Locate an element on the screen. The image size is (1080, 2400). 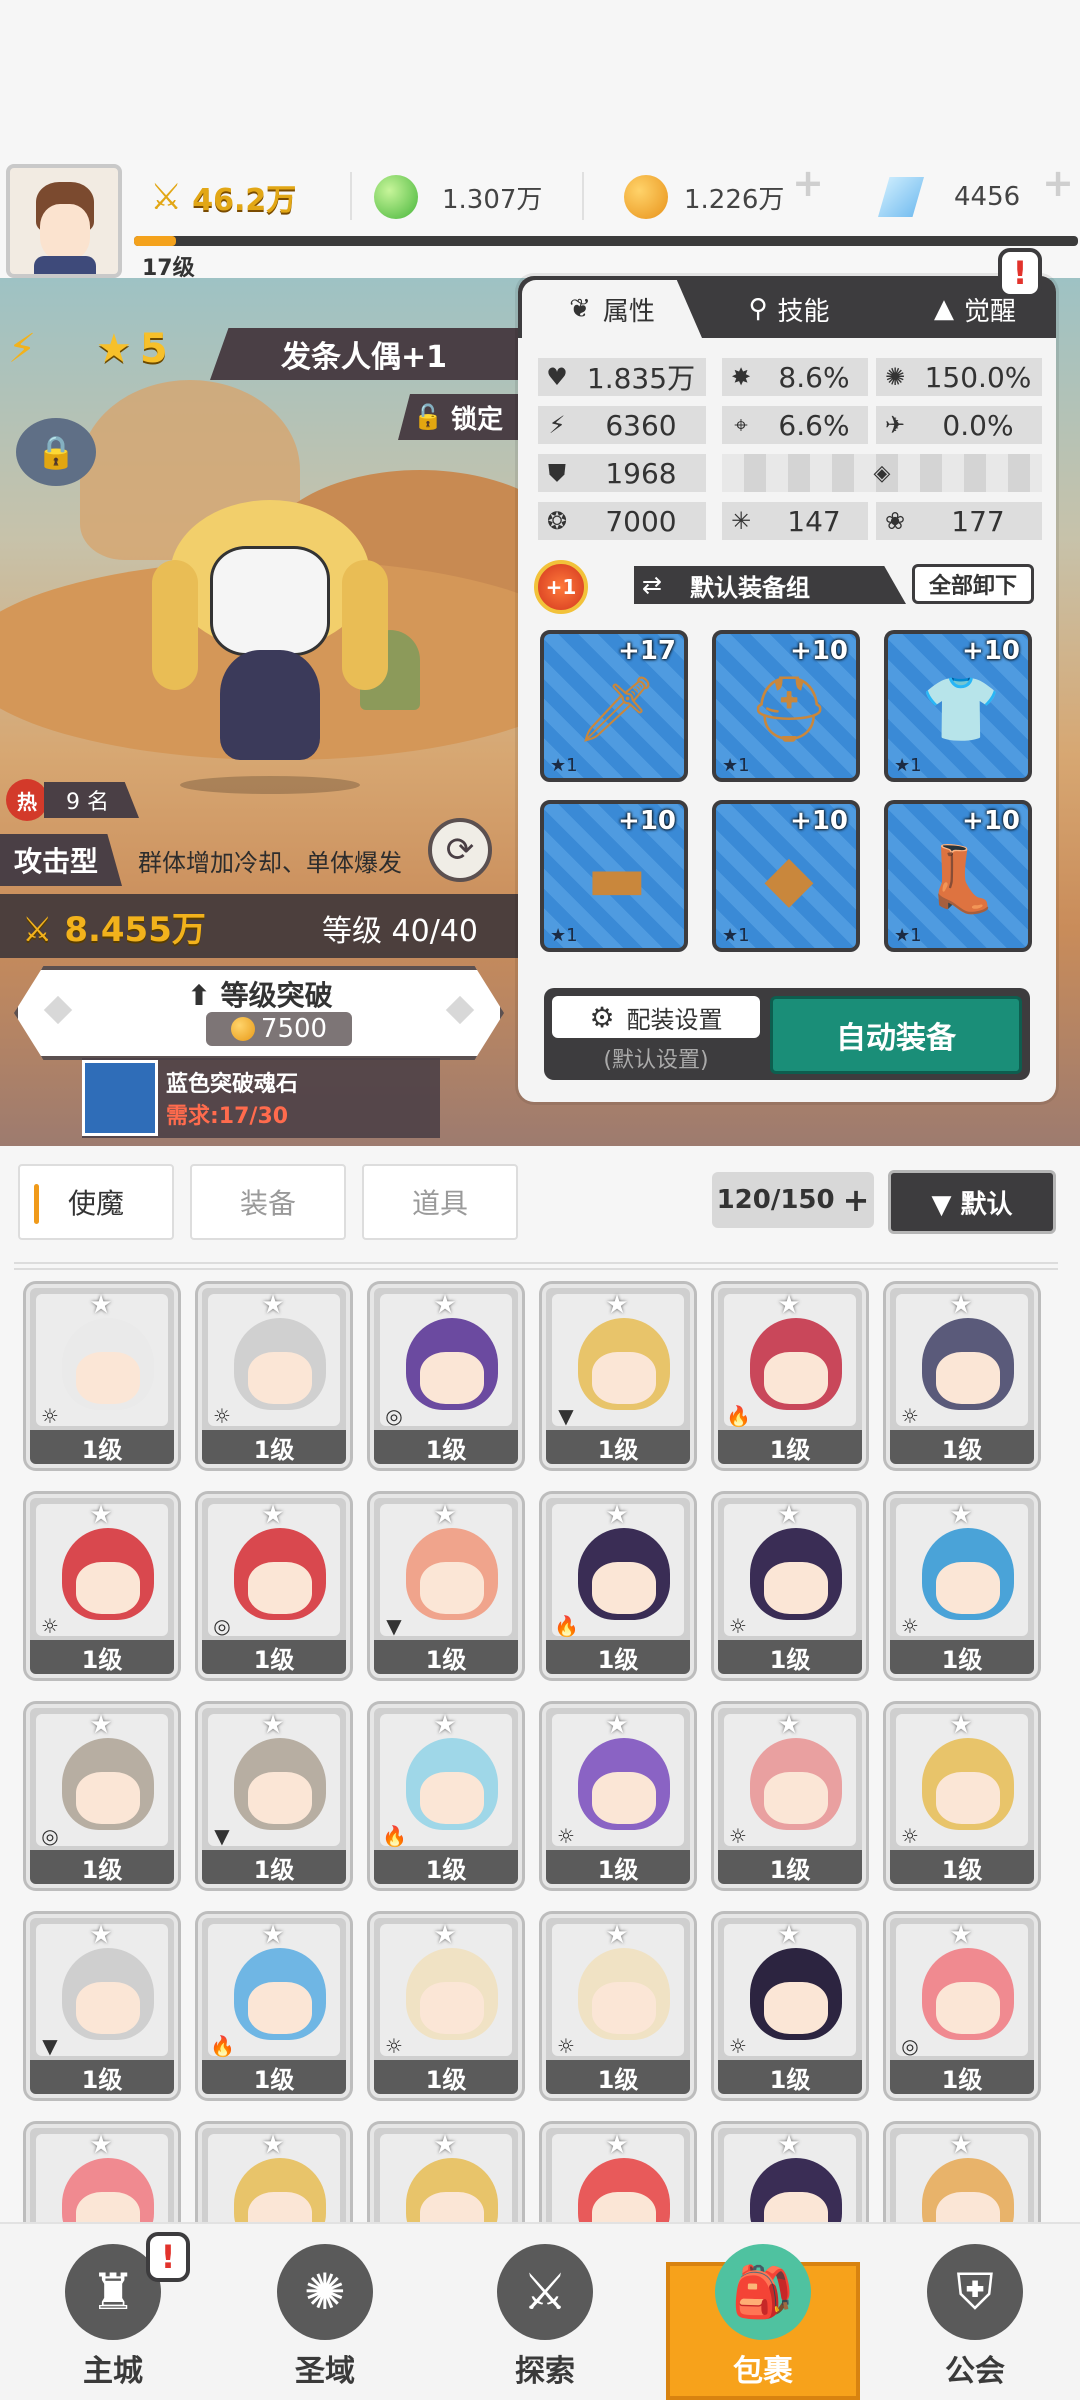
nav-main-city-label: 主城 is located at coordinates (113, 2371).